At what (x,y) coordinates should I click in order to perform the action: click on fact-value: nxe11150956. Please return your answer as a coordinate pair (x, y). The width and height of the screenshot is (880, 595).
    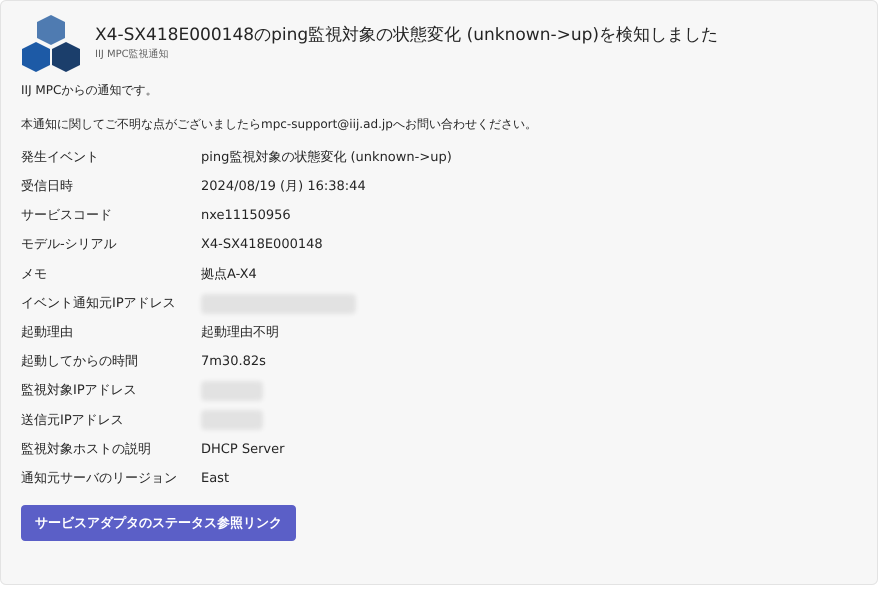
    Looking at the image, I should click on (246, 216).